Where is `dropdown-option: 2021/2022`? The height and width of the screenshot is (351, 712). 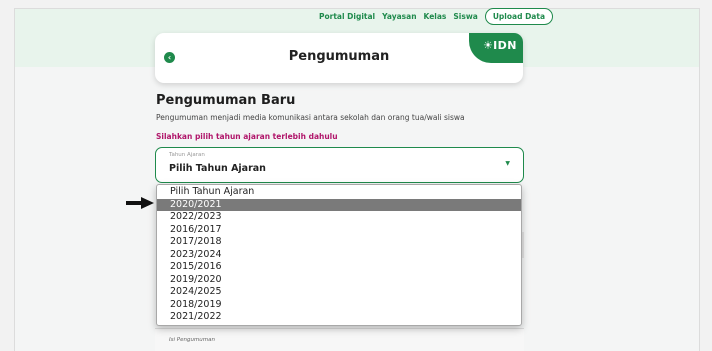
dropdown-option: 2021/2022 is located at coordinates (339, 317).